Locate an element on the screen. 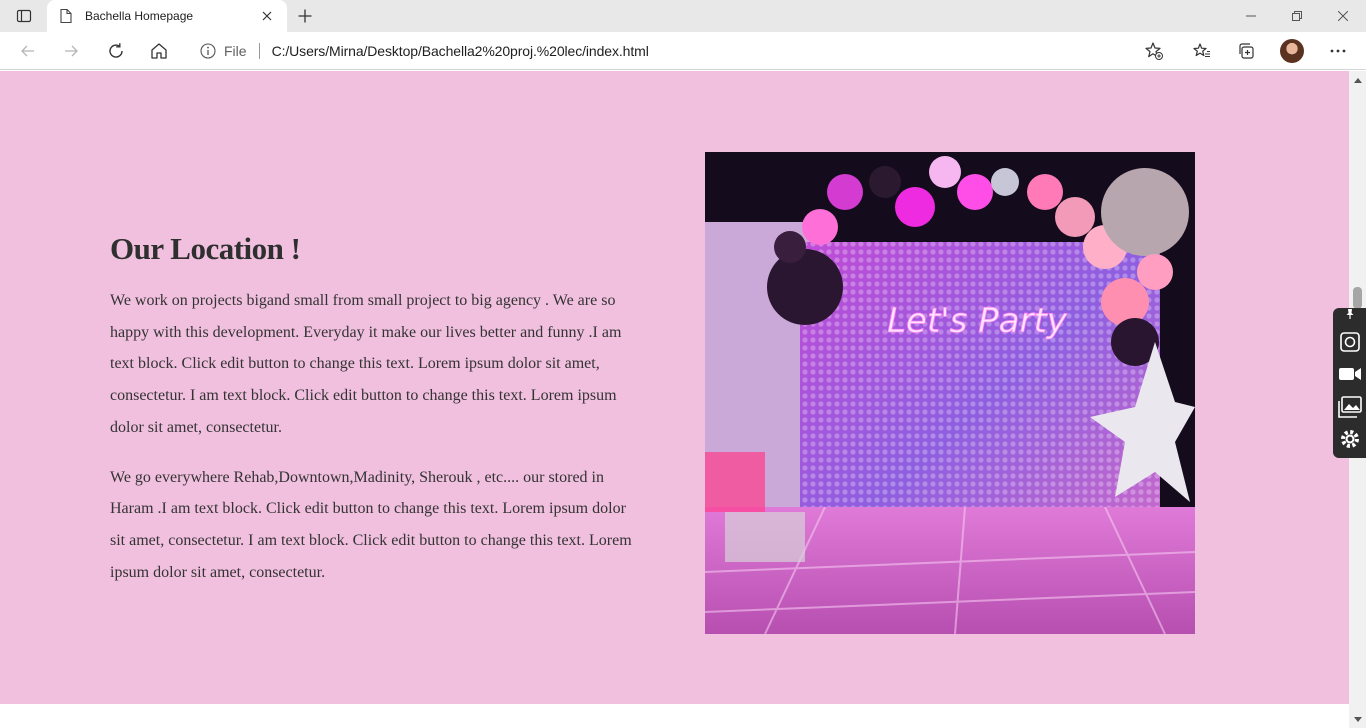 The width and height of the screenshot is (1366, 728). info-icon is located at coordinates (208, 51).